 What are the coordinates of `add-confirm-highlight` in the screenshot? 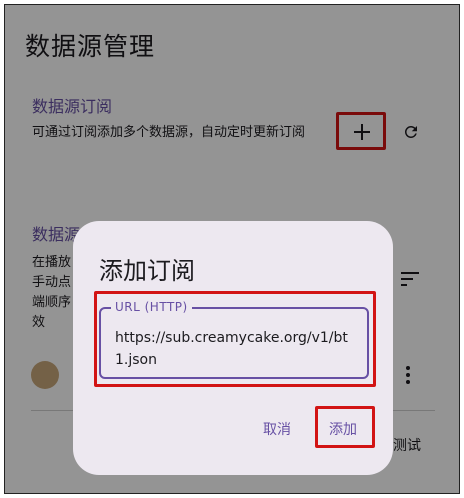 It's located at (345, 427).